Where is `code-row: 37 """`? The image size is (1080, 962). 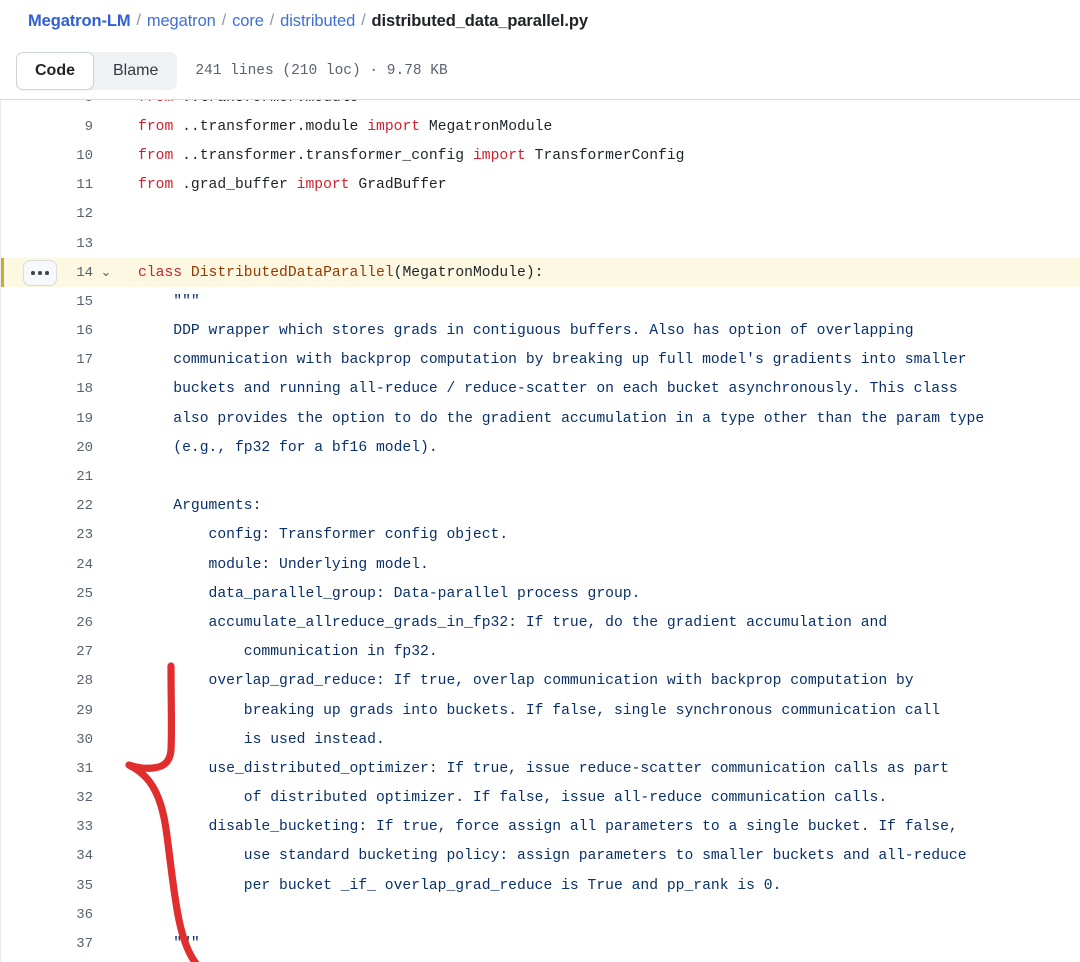
code-row: 37 """ is located at coordinates (540, 943).